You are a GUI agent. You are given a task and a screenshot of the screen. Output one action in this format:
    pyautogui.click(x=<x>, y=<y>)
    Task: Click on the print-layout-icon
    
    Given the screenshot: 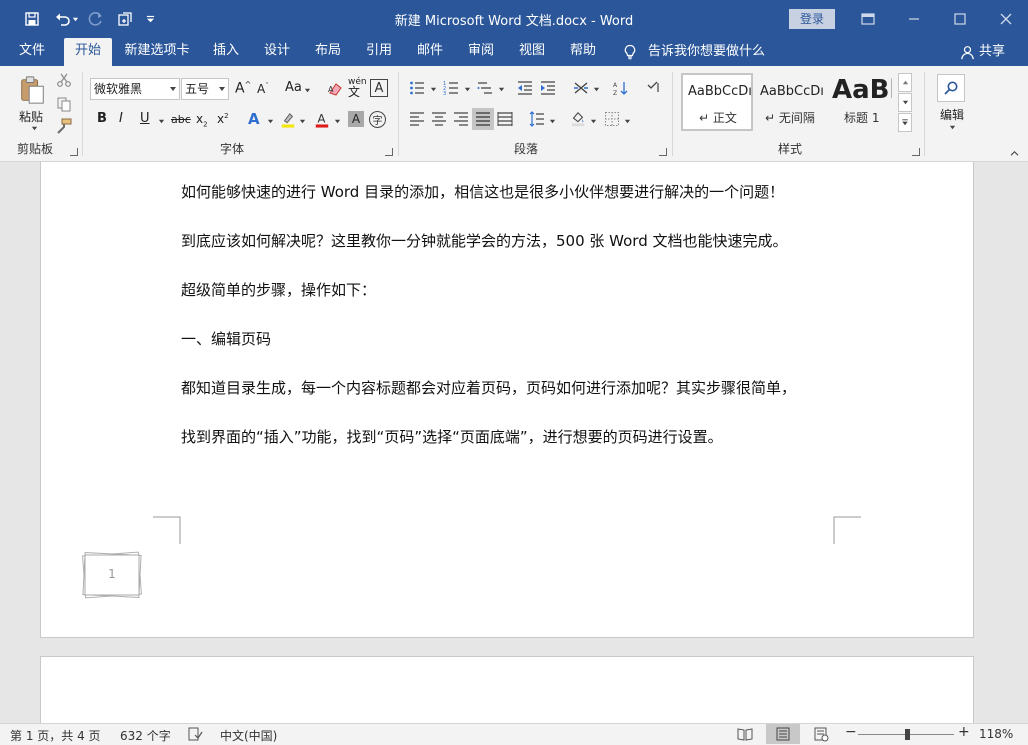 What is the action you would take?
    pyautogui.click(x=783, y=734)
    